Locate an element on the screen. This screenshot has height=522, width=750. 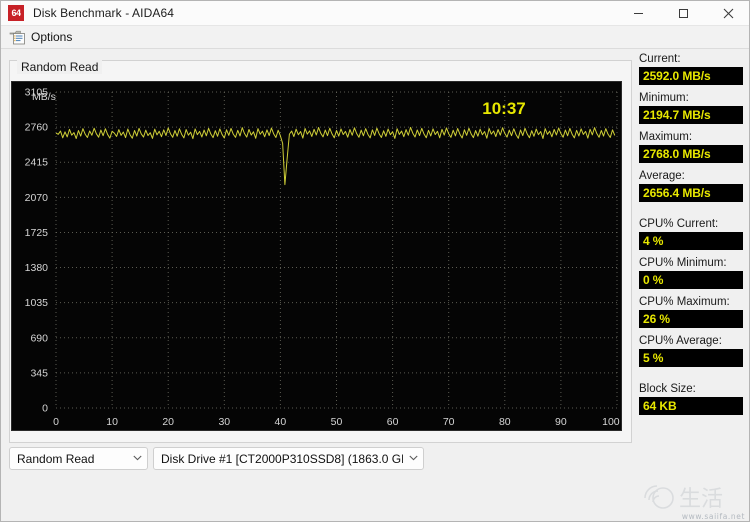
chart-y-tick-9: 0 is located at coordinates (45, 409).